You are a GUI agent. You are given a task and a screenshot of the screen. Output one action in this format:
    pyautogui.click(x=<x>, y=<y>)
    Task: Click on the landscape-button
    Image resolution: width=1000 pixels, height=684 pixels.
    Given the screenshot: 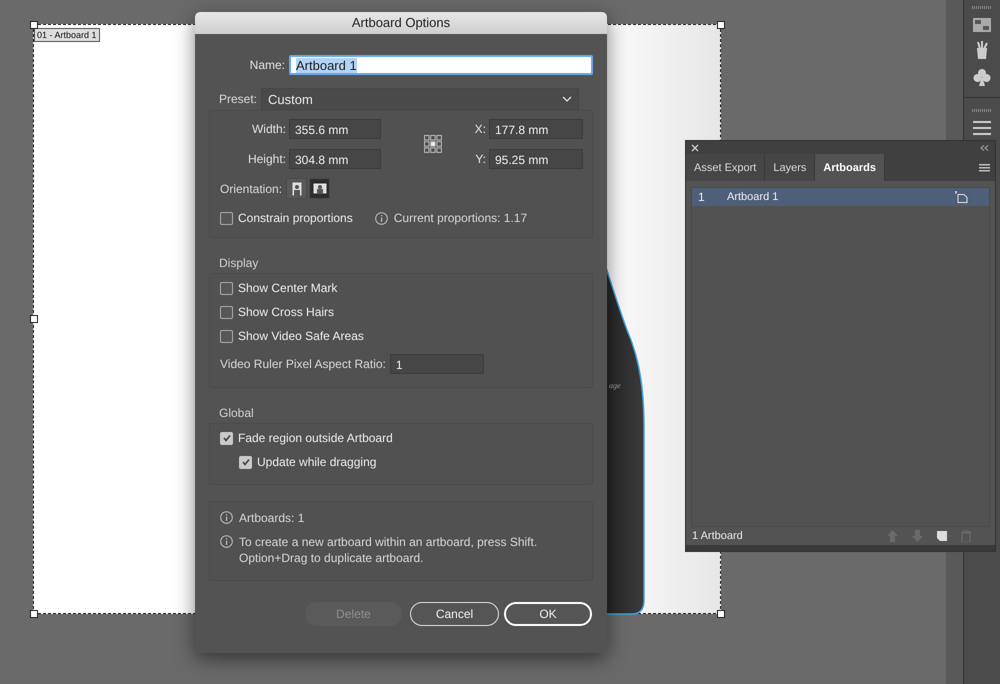 What is the action you would take?
    pyautogui.click(x=319, y=188)
    